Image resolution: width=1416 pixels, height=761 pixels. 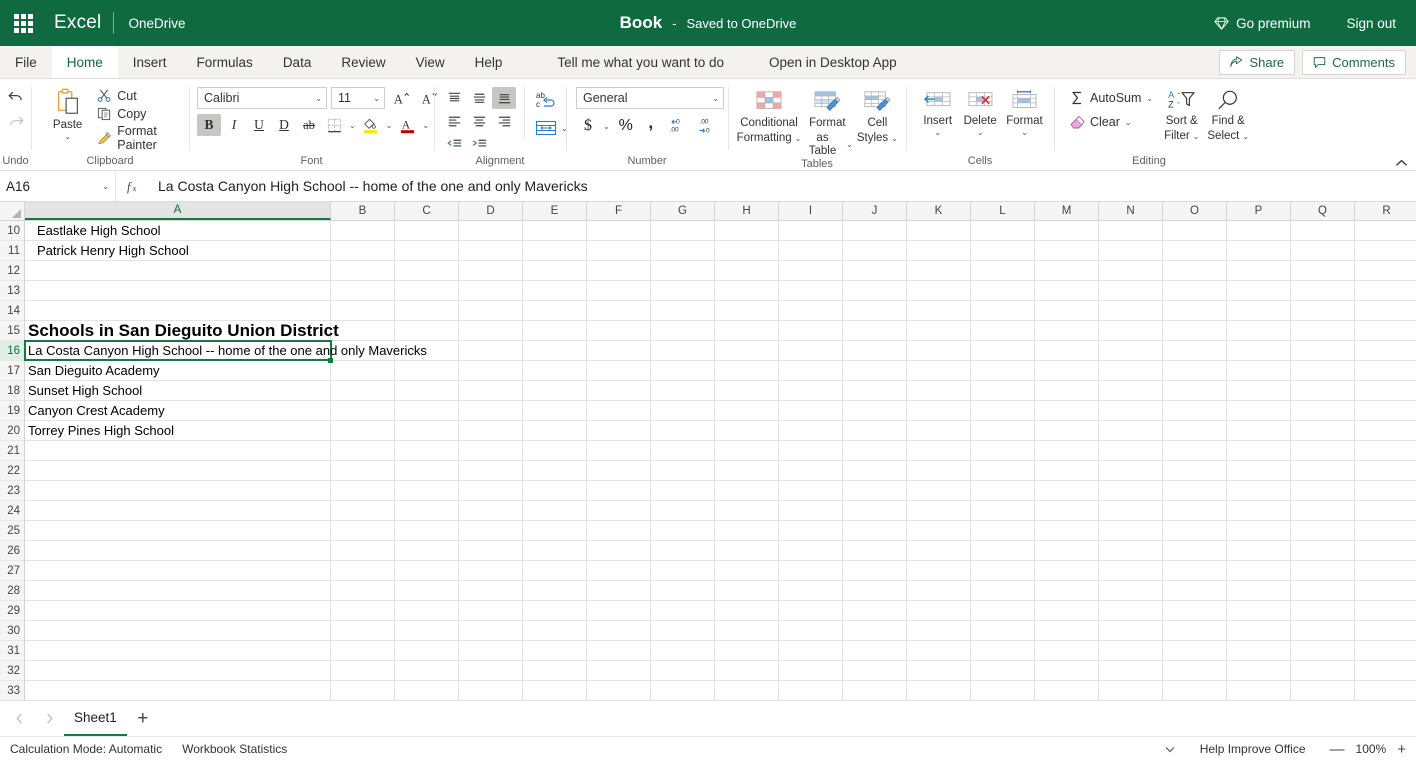 What do you see at coordinates (1401, 749) in the screenshot?
I see `zoom-in-button: +` at bounding box center [1401, 749].